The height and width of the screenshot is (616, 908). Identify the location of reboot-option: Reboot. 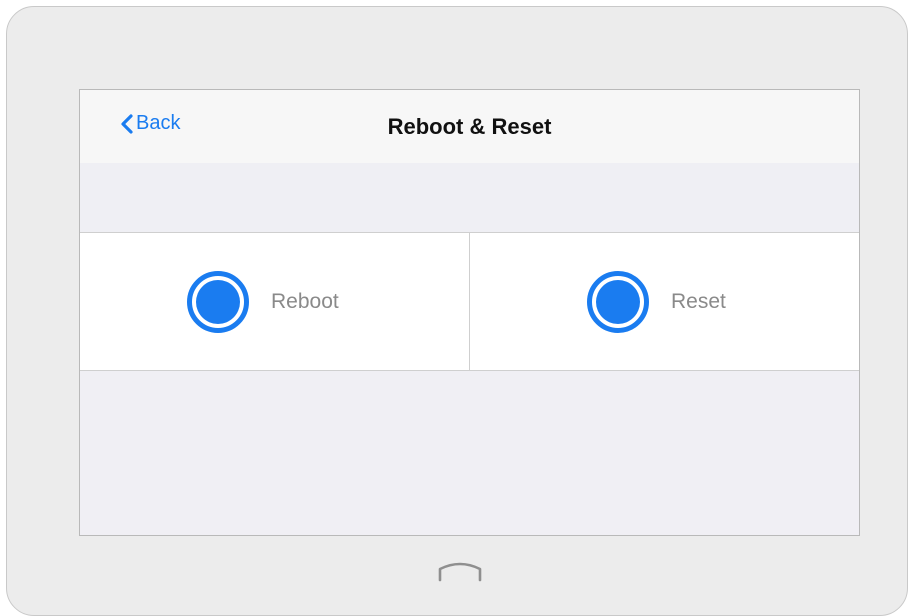
(275, 301).